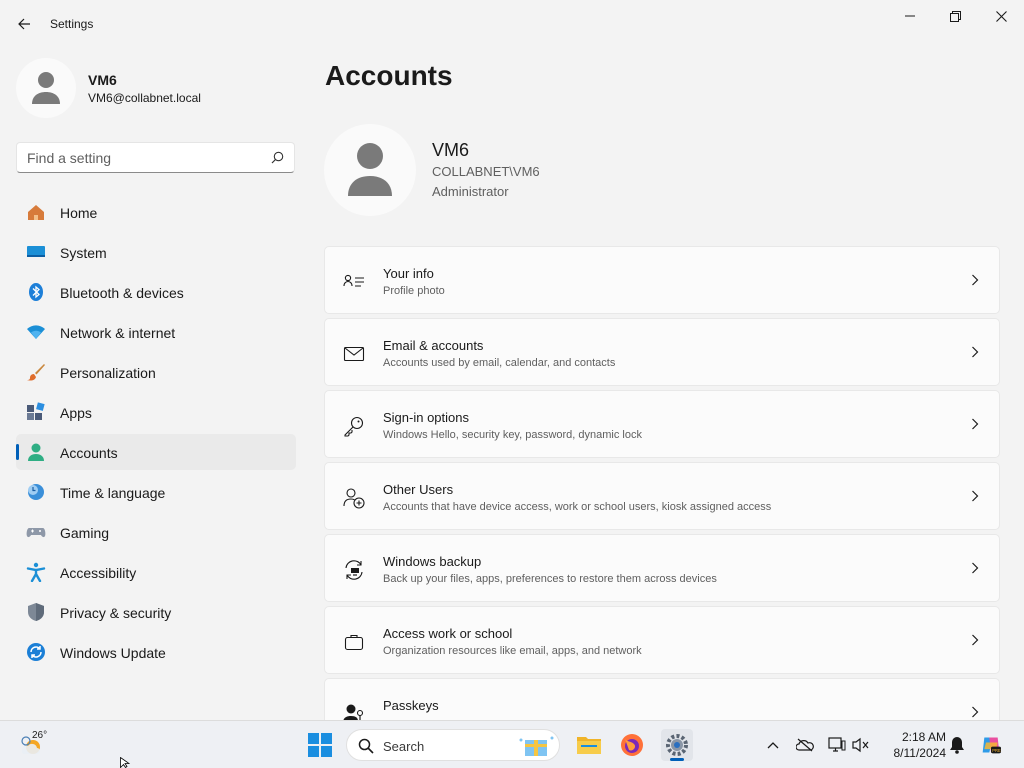  I want to click on card-description: Profile photo, so click(414, 291).